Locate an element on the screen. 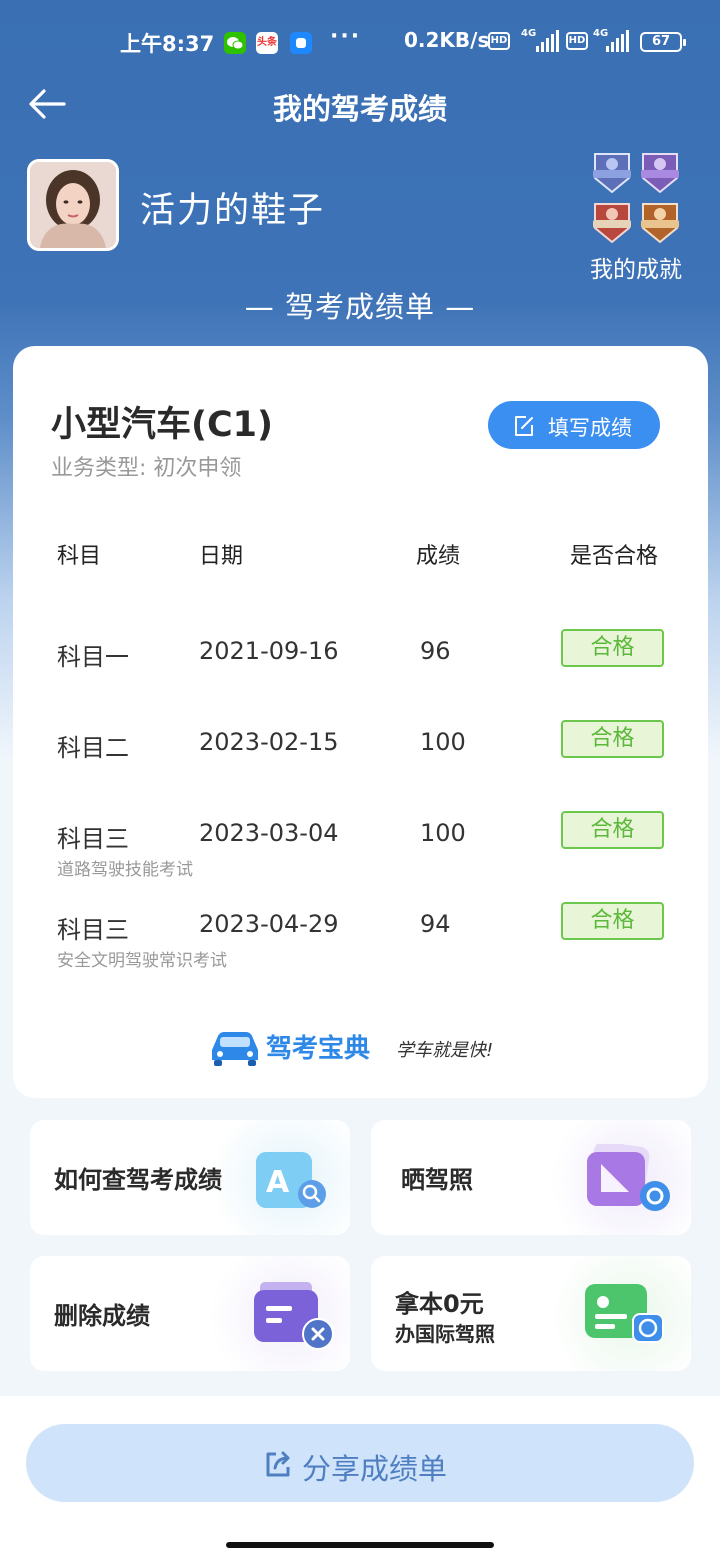 The image size is (720, 1560). row-subject: 科目一 is located at coordinates (93, 657).